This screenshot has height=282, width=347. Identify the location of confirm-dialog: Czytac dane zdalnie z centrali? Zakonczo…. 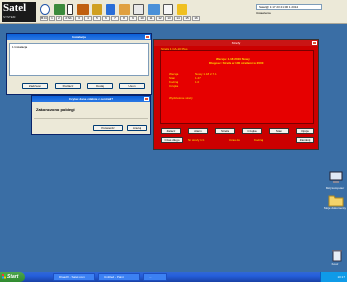
(91, 115).